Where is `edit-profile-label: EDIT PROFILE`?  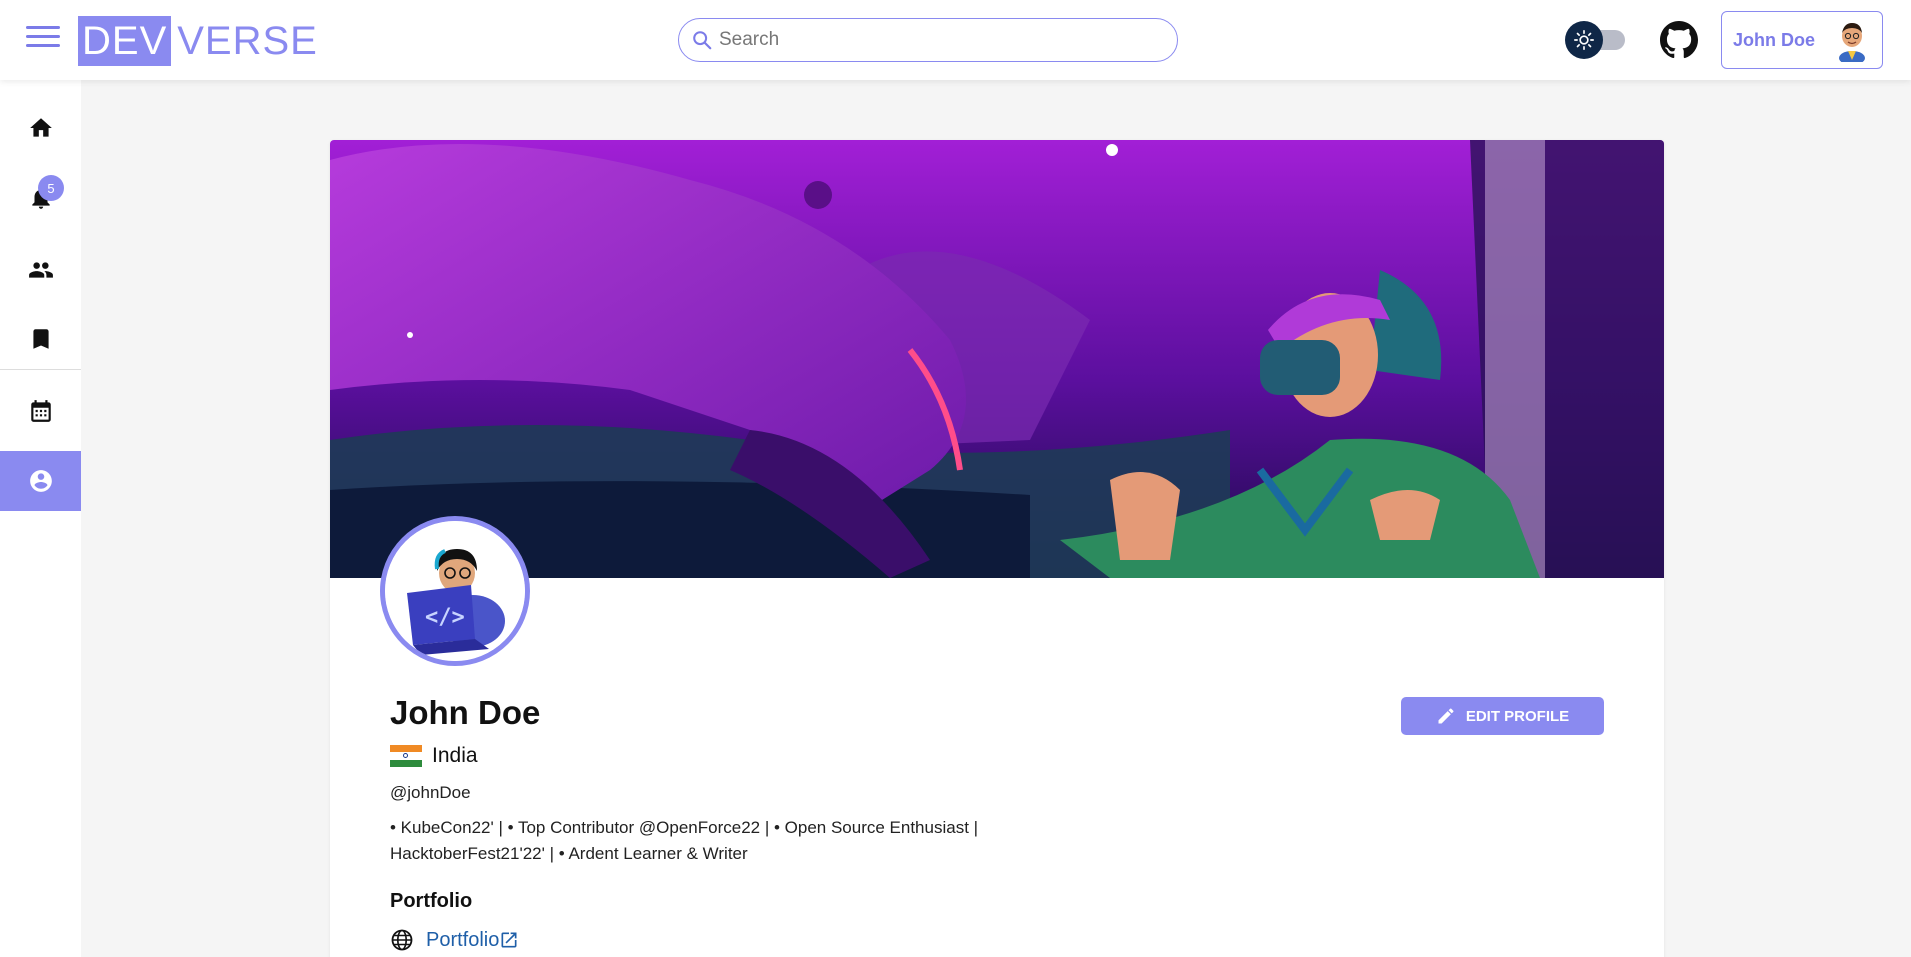 edit-profile-label: EDIT PROFILE is located at coordinates (1517, 716).